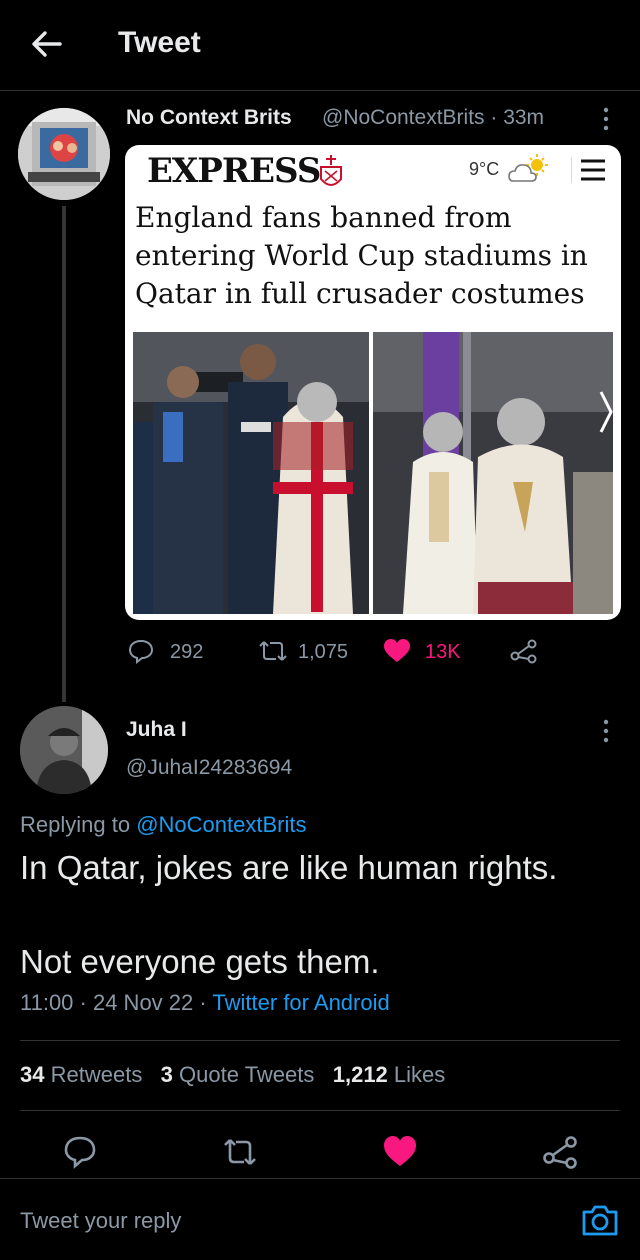 The height and width of the screenshot is (1260, 640). I want to click on weather-sun-cloud-icon, so click(528, 168).